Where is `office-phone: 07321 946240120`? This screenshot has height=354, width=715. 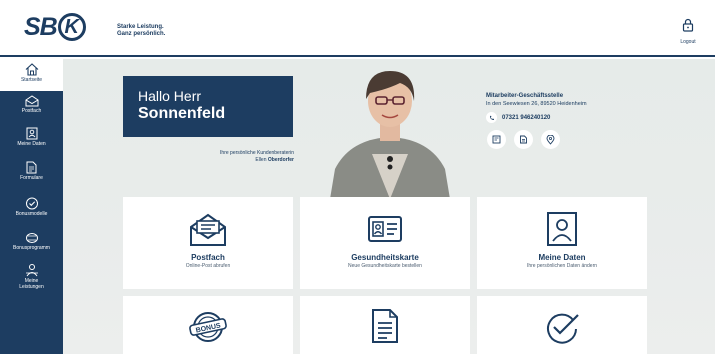 office-phone: 07321 946240120 is located at coordinates (561, 117).